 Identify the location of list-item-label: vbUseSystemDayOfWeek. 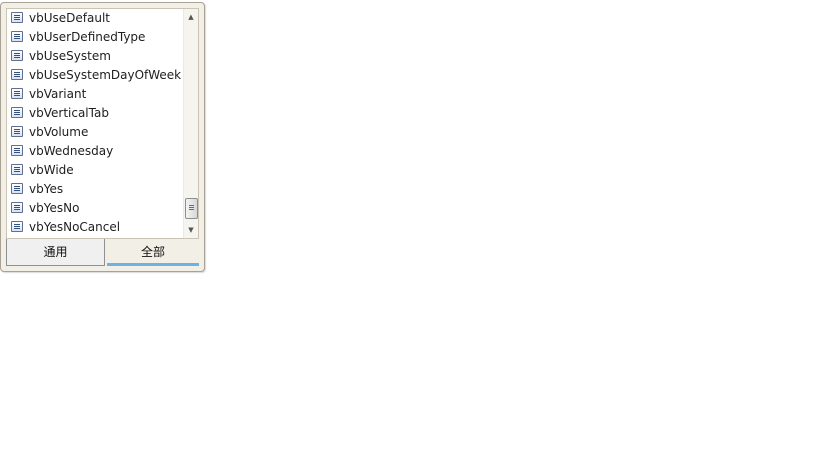
(105, 75).